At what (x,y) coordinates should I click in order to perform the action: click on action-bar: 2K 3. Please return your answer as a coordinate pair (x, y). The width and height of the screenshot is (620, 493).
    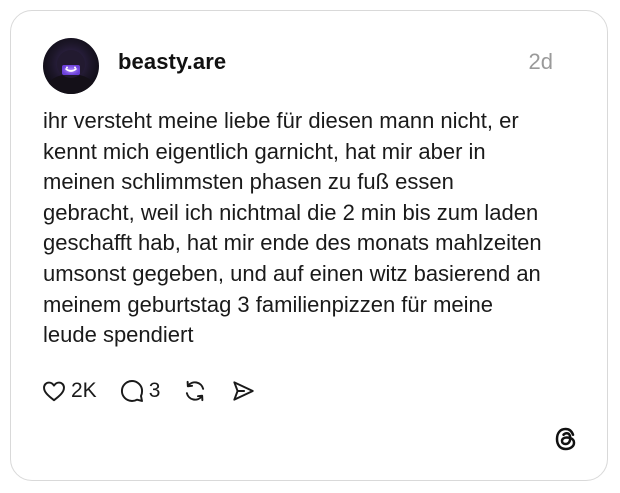
    Looking at the image, I should click on (148, 391).